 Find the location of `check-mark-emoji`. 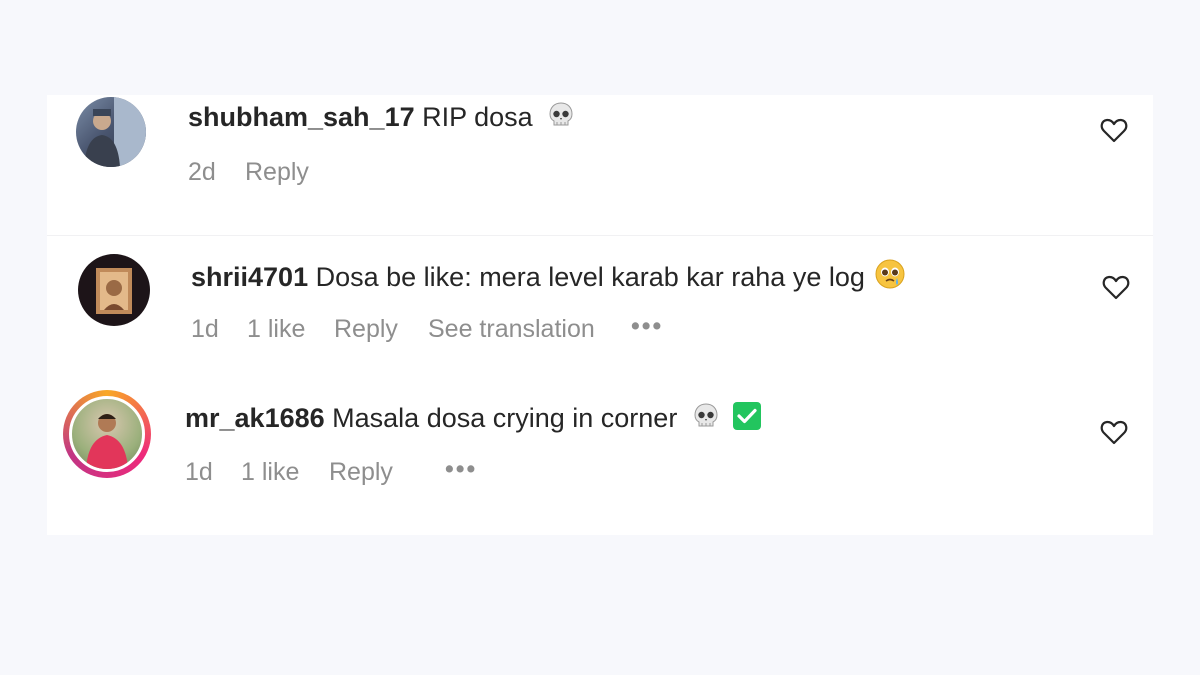

check-mark-emoji is located at coordinates (747, 419).